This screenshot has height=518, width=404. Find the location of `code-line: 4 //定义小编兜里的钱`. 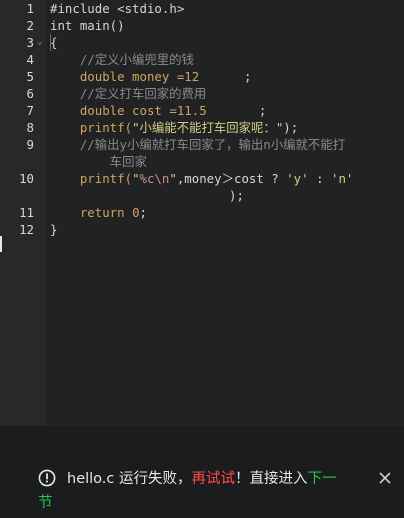

code-line: 4 //定义小编兜里的钱 is located at coordinates (202, 59).